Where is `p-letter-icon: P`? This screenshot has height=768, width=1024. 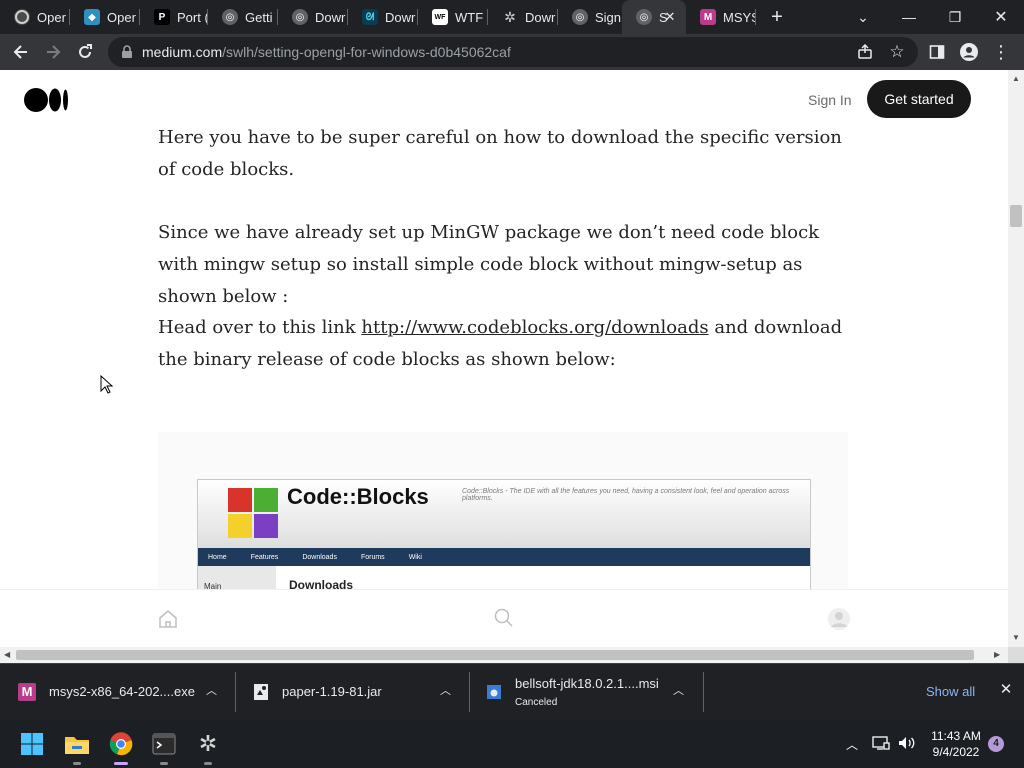 p-letter-icon: P is located at coordinates (162, 17).